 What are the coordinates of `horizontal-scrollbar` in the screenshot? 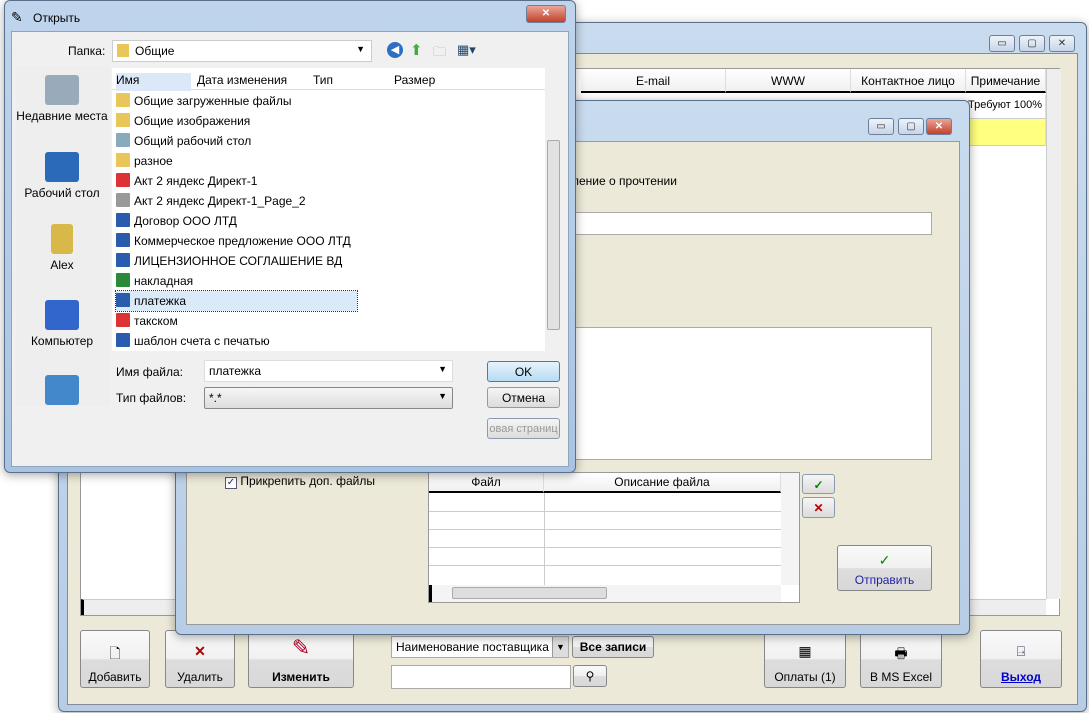 It's located at (605, 593).